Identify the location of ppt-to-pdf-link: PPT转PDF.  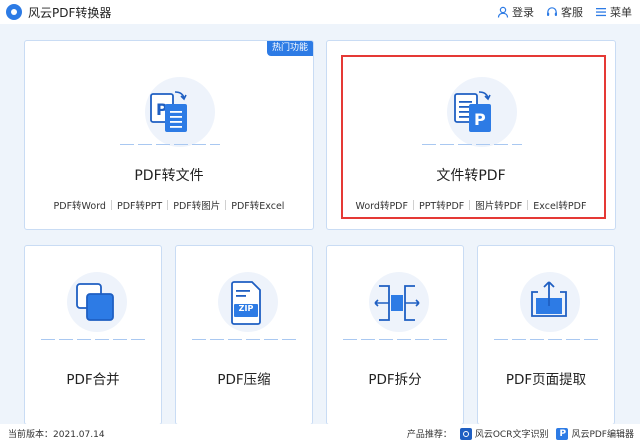
(441, 205).